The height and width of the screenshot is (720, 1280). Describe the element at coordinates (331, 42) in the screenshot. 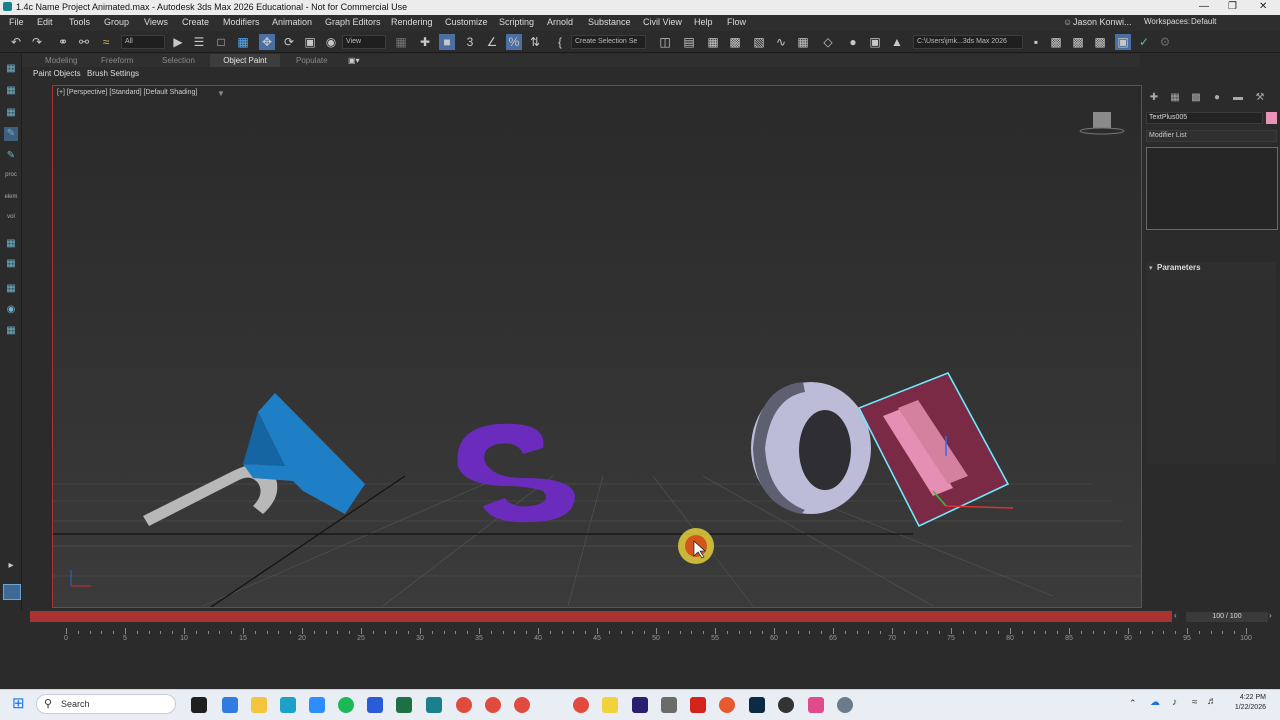

I see `place-icon: ◉` at that location.